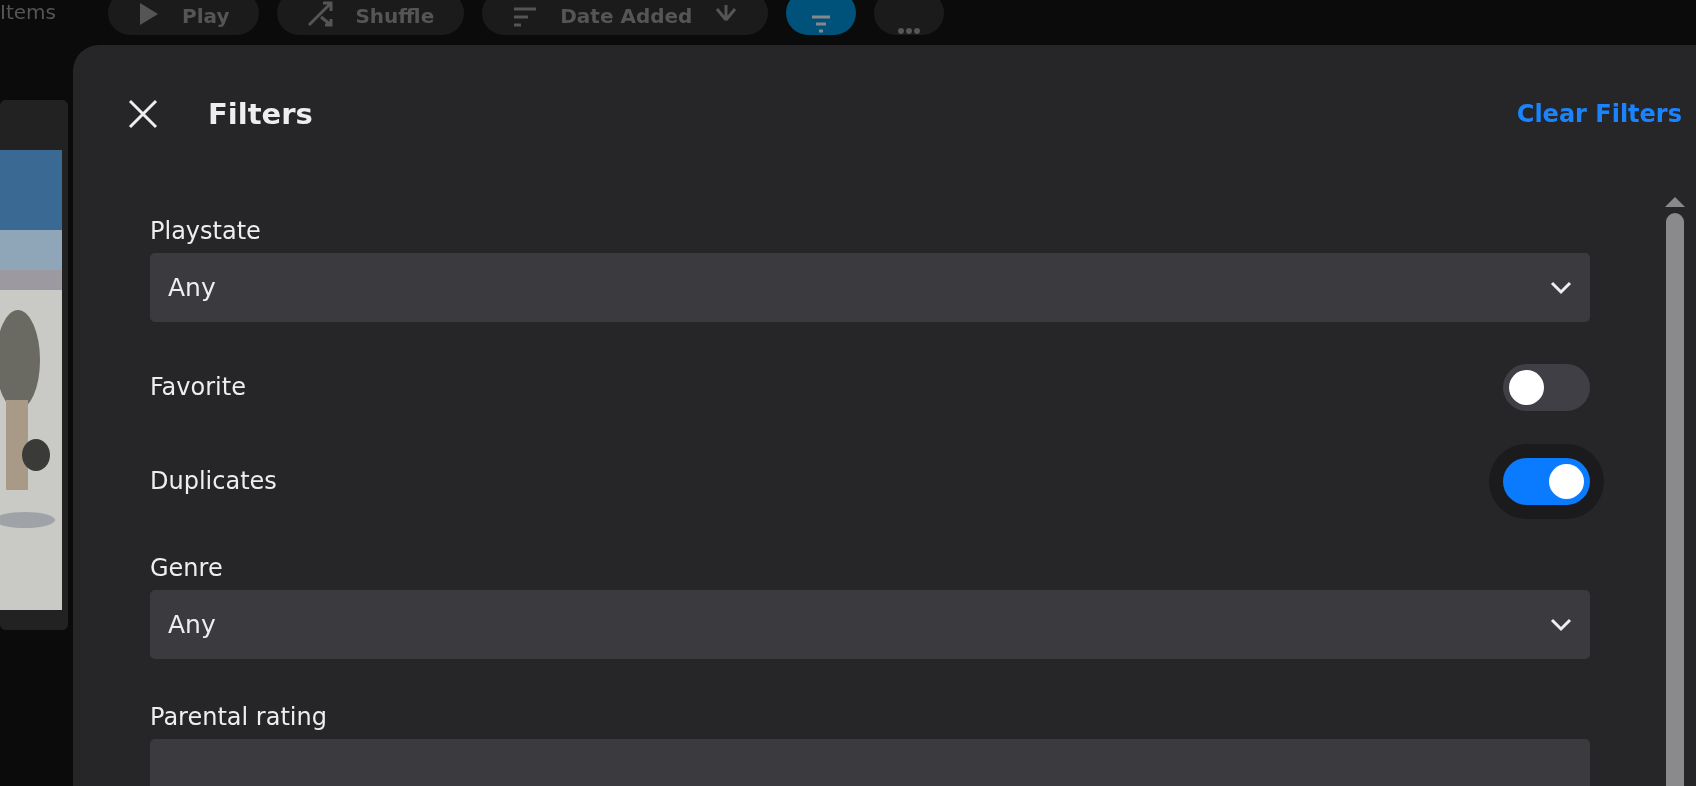  What do you see at coordinates (1546, 387) in the screenshot?
I see `toggle-switch` at bounding box center [1546, 387].